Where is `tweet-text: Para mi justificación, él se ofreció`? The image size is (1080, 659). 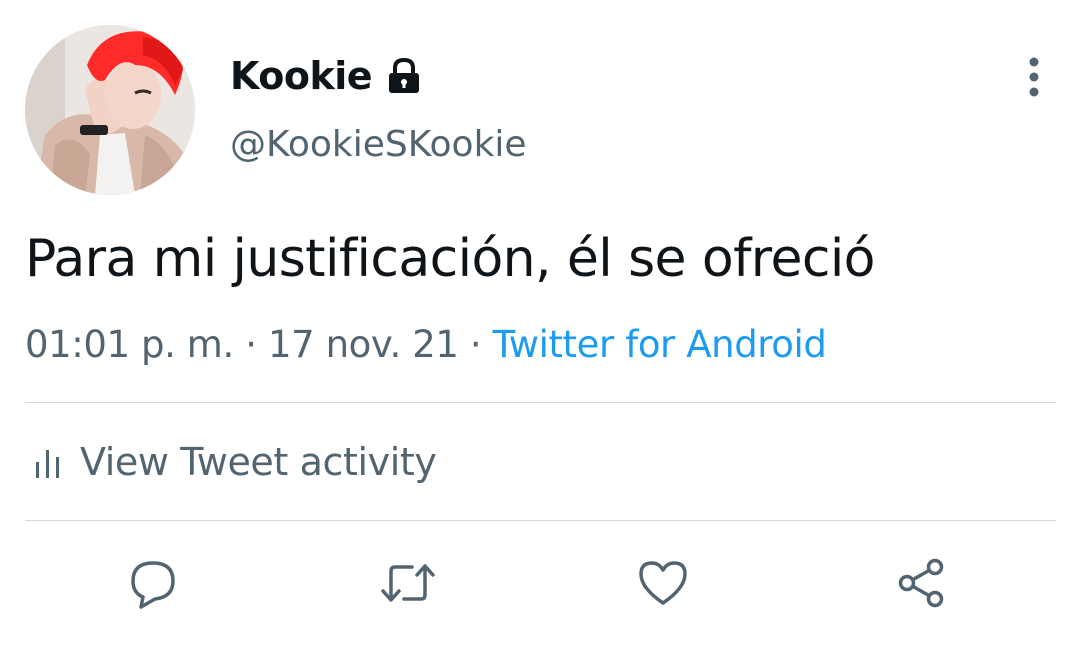
tweet-text: Para mi justificación, él se ofreció is located at coordinates (450, 259).